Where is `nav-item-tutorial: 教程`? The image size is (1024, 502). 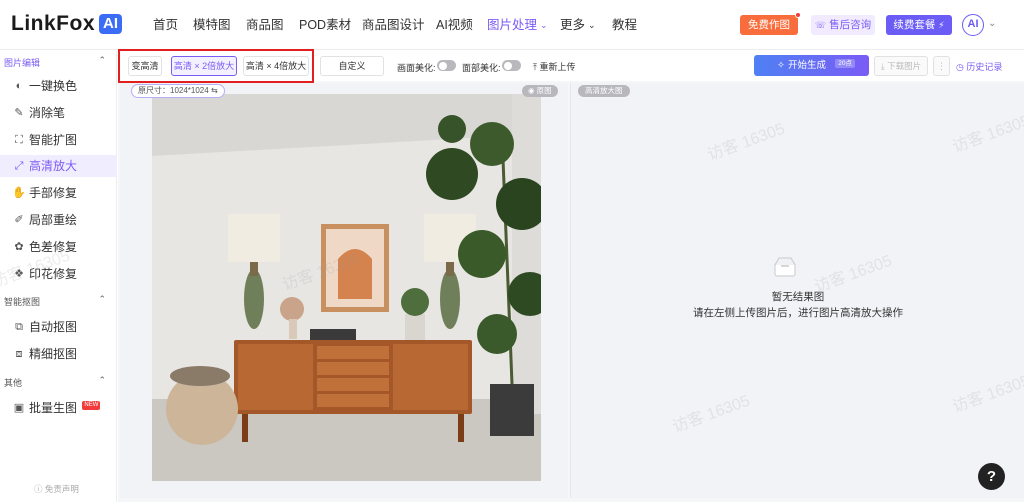
nav-item-tutorial: 教程 is located at coordinates (624, 25).